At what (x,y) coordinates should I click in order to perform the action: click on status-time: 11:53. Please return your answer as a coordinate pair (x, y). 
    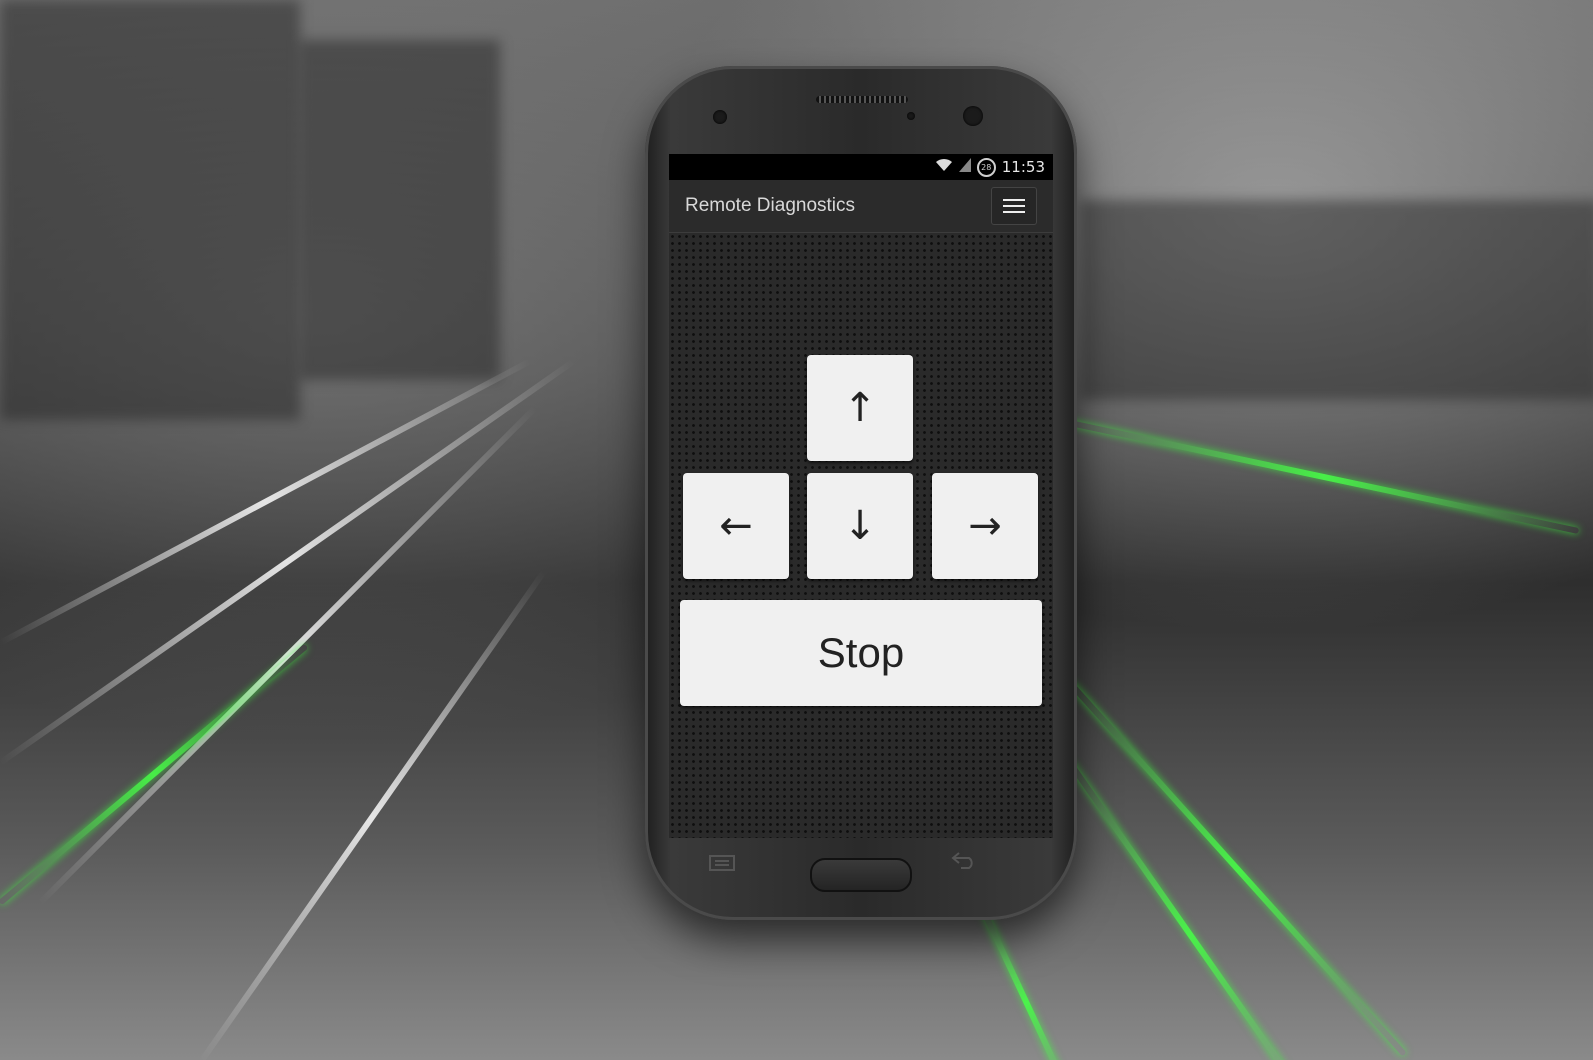
    Looking at the image, I should click on (1023, 167).